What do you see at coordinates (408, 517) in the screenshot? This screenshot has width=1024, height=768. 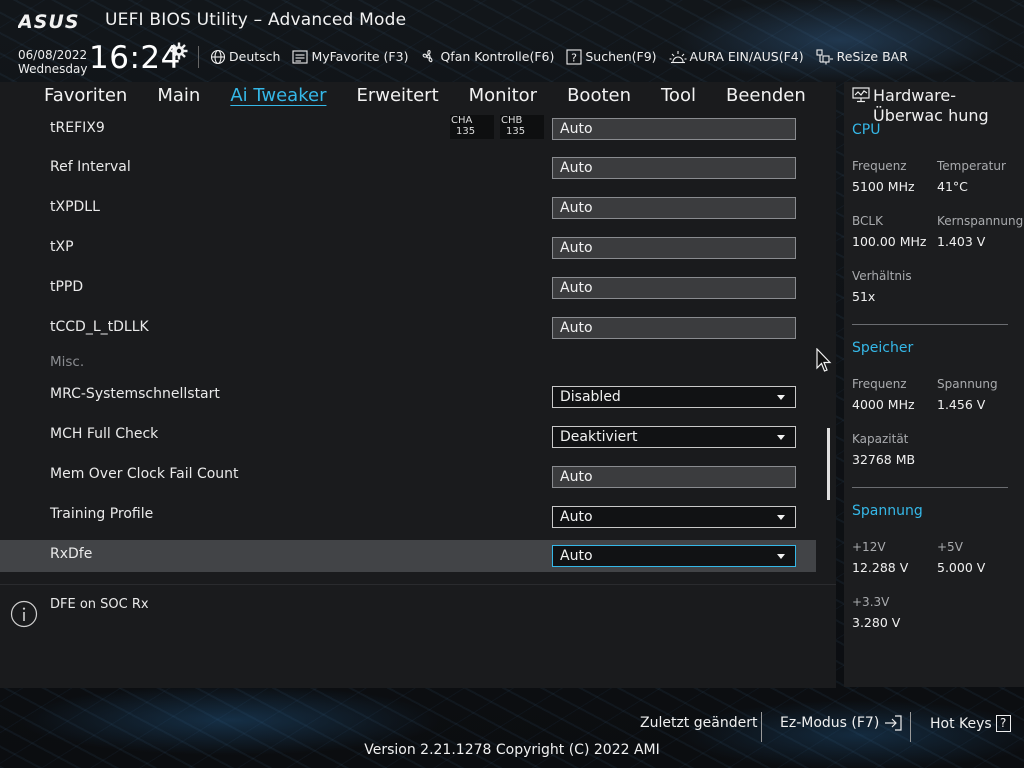 I see `setting-row-training-profile: Training Profile Auto` at bounding box center [408, 517].